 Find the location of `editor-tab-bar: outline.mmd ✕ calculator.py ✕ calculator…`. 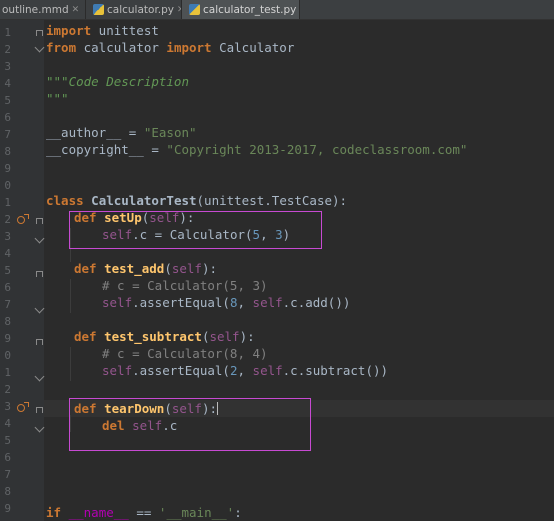

editor-tab-bar: outline.mmd ✕ calculator.py ✕ calculator… is located at coordinates (277, 10).